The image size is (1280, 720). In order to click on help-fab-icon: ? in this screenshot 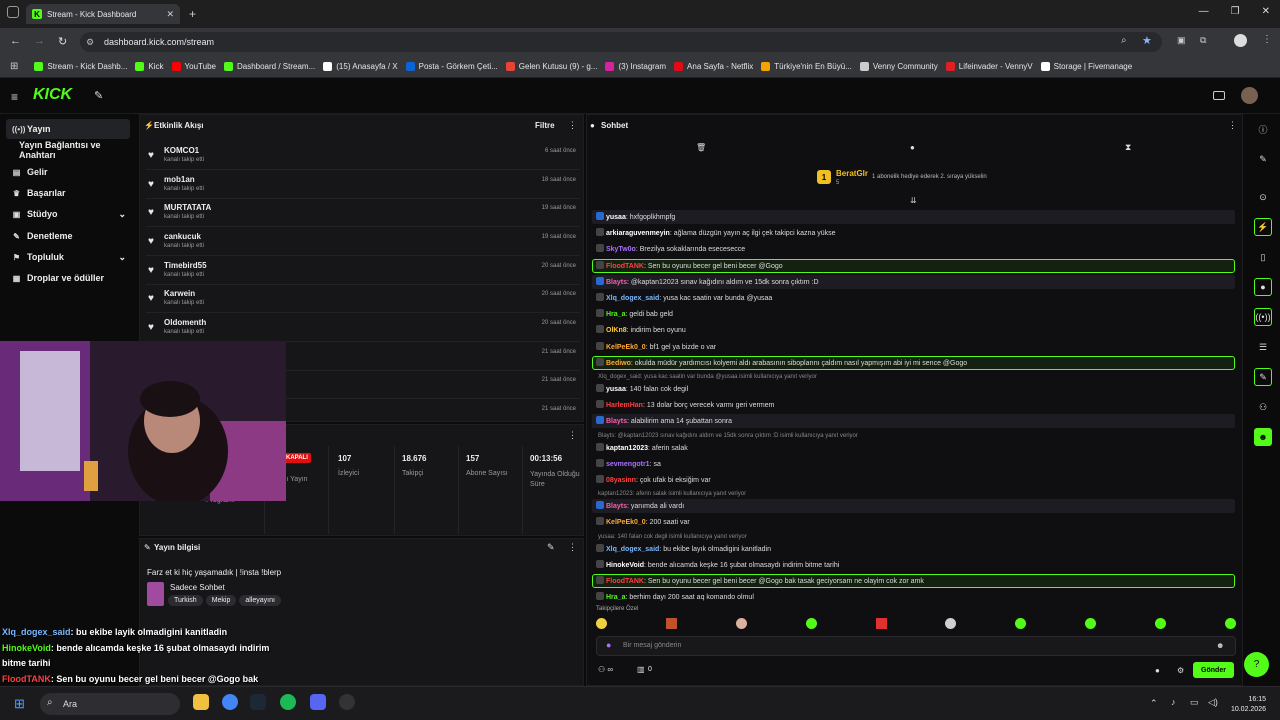, I will do `click(1256, 664)`.